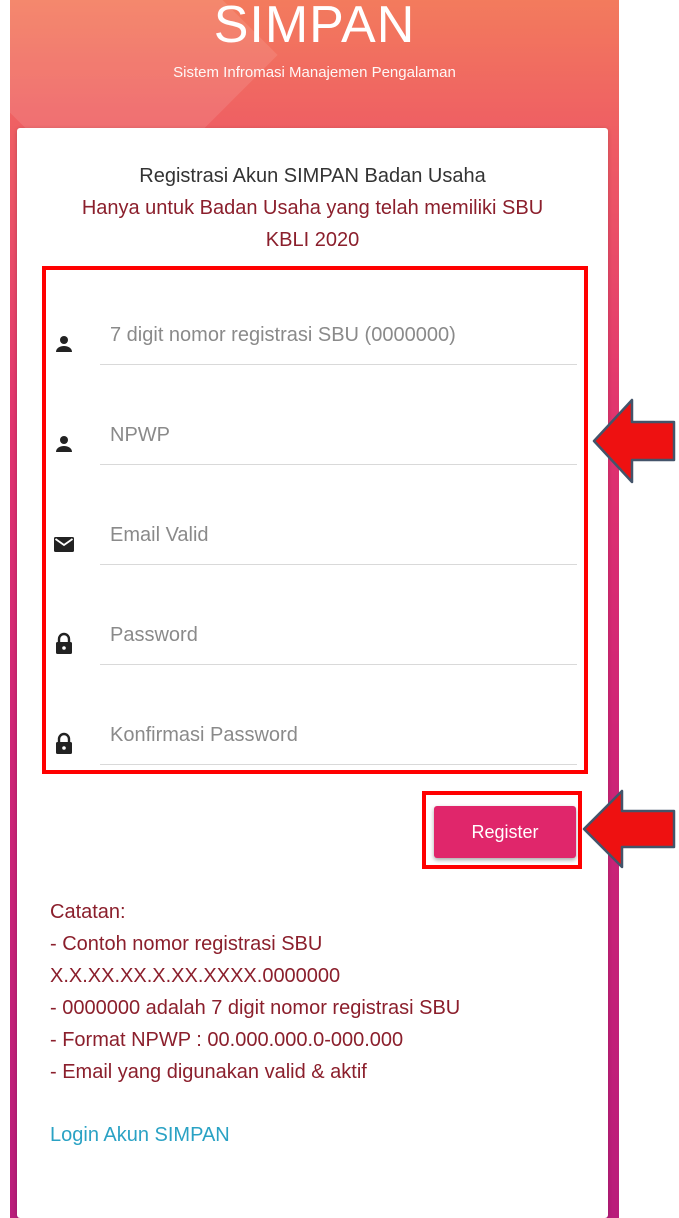 The width and height of the screenshot is (679, 1218). What do you see at coordinates (208, 1072) in the screenshot?
I see `note-line: - Email yang digunakan valid & aktif` at bounding box center [208, 1072].